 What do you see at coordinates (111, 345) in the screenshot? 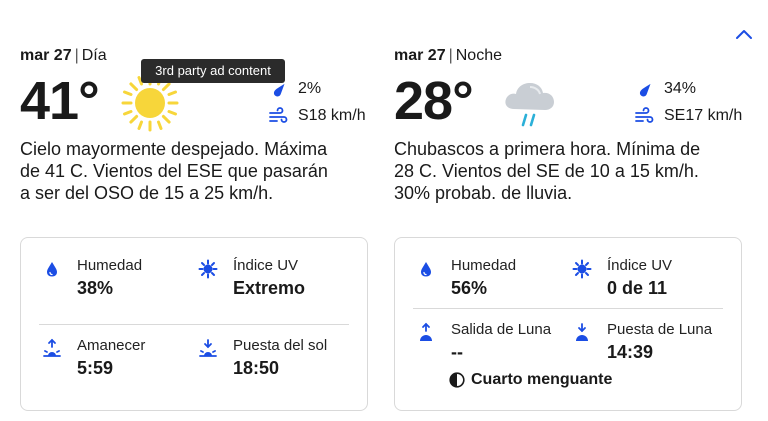
I see `sunrise-label: Amanecer` at bounding box center [111, 345].